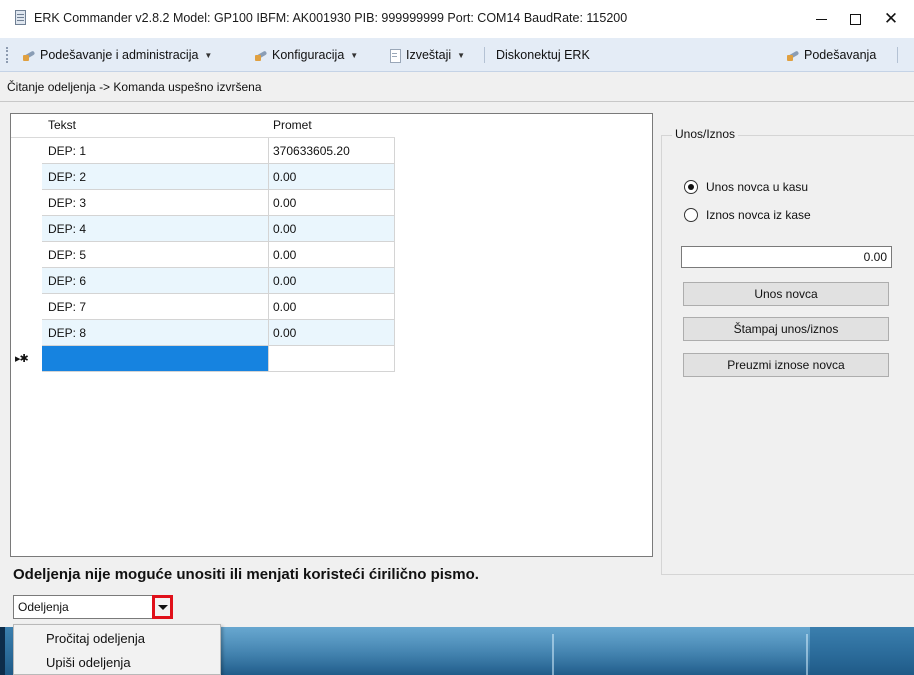  I want to click on radio-unos-novca: Unos novca u kasu, so click(746, 187).